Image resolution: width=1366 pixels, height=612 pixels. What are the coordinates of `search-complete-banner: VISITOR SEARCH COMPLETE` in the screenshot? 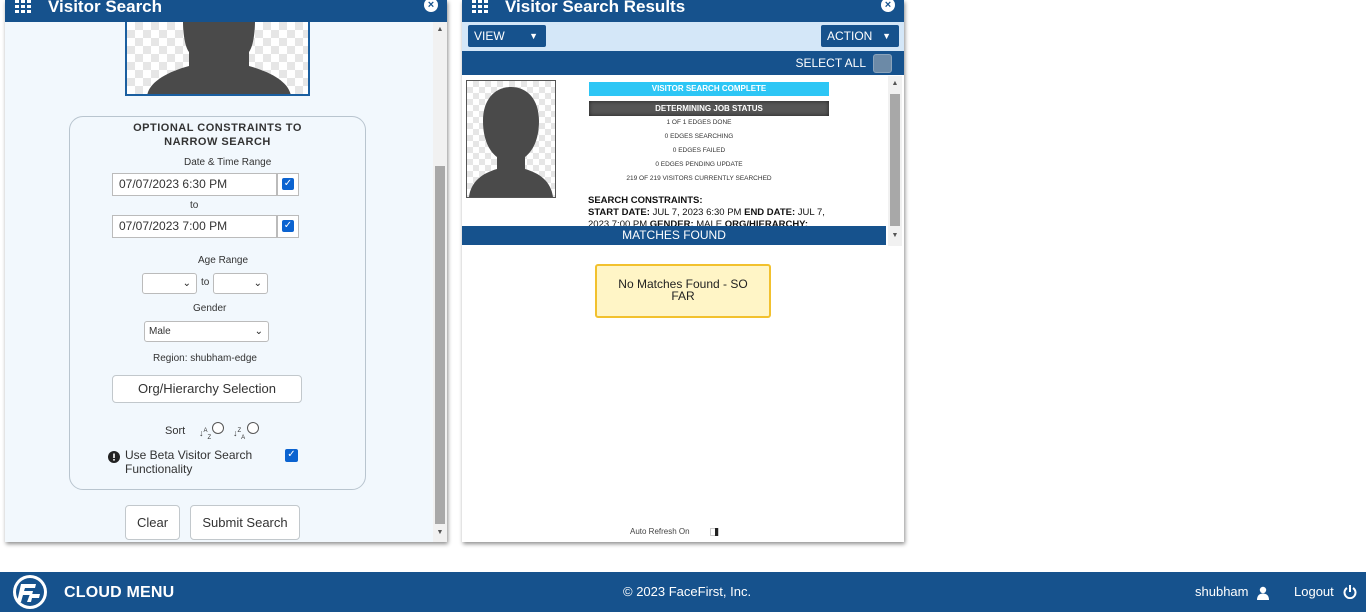 It's located at (709, 89).